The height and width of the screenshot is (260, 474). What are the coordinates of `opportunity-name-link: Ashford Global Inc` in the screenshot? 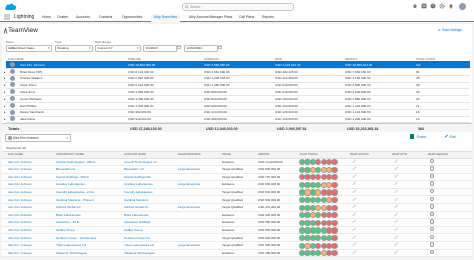 It's located at (89, 207).